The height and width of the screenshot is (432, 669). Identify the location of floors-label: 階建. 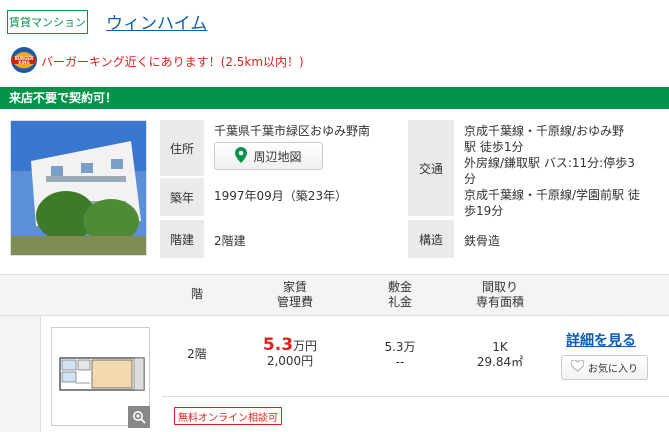
(182, 239).